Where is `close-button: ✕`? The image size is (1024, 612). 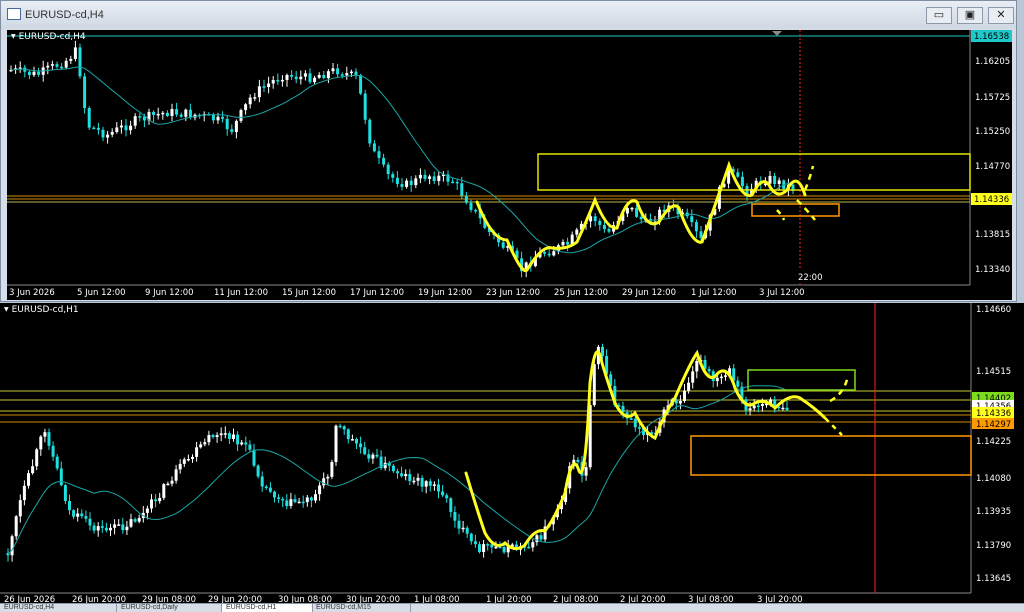
close-button: ✕ is located at coordinates (1001, 15).